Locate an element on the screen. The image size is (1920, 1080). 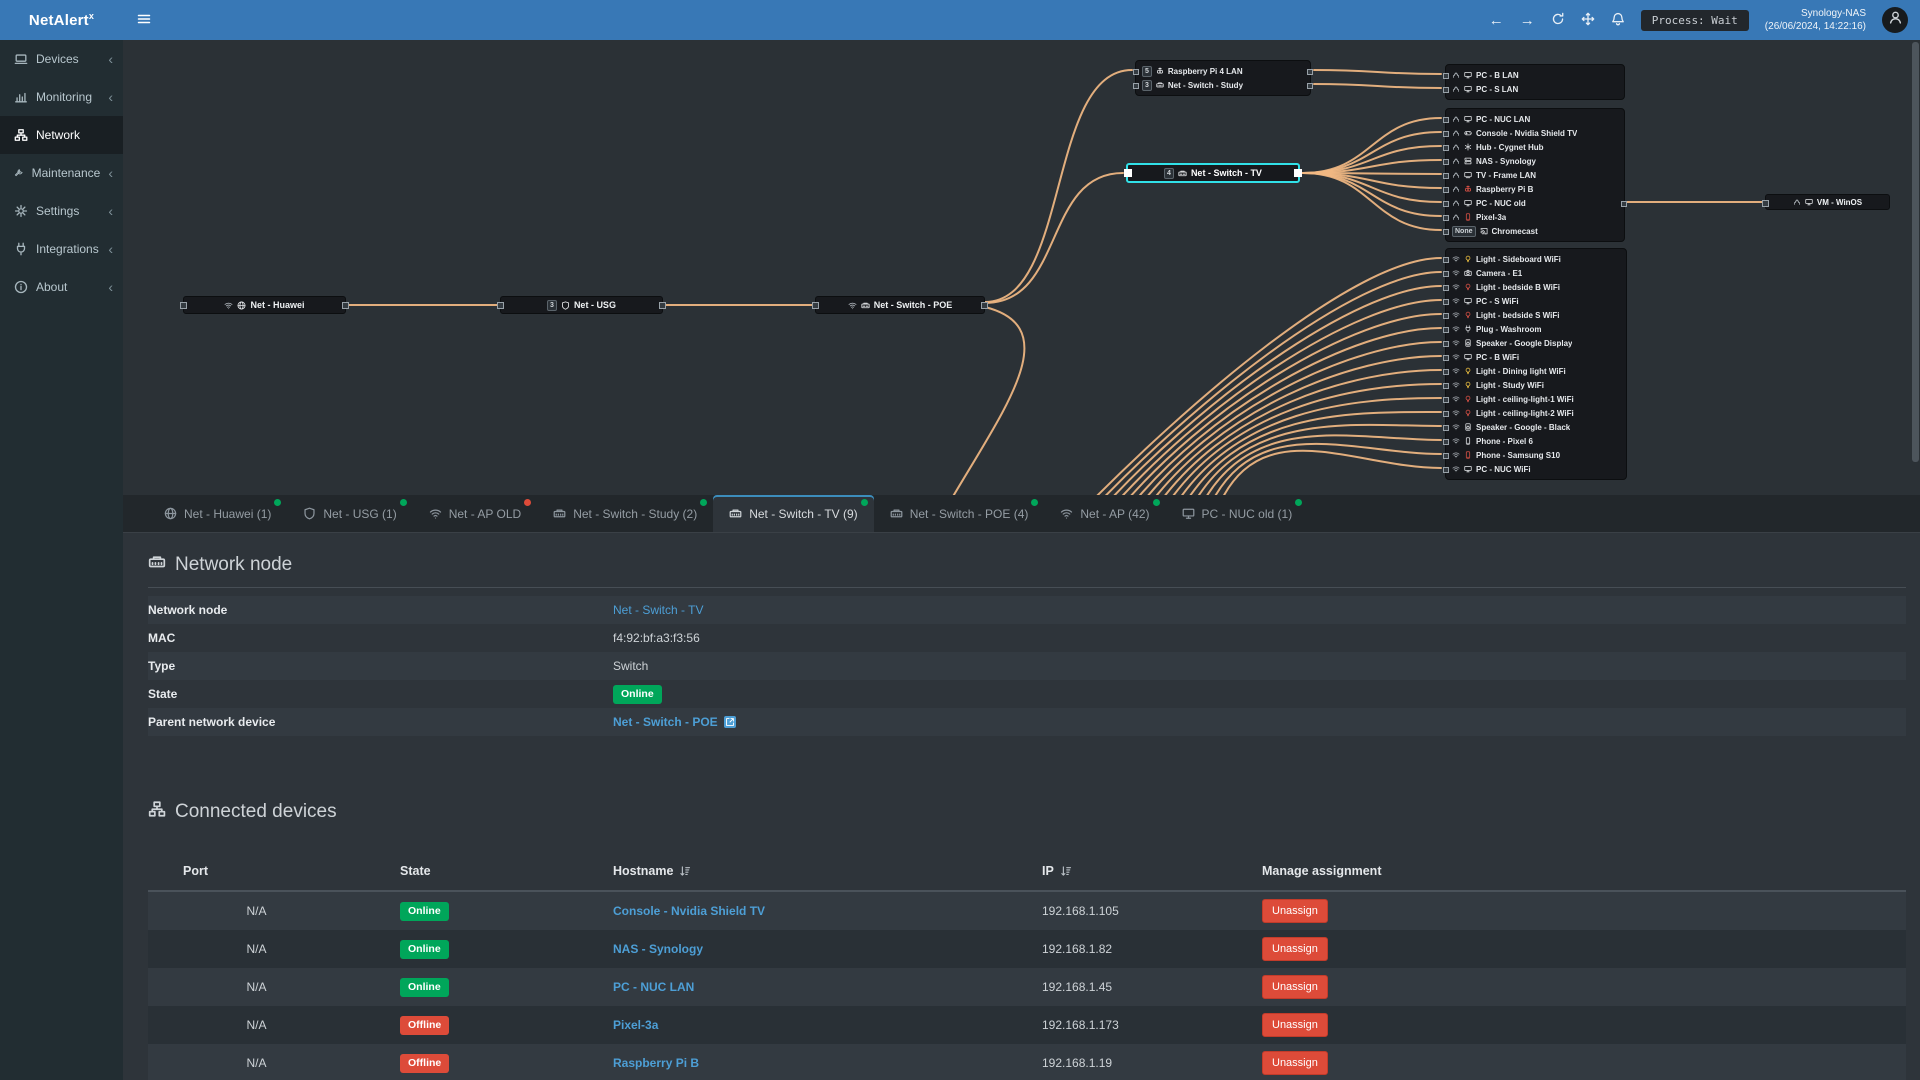
notifications-bell-button is located at coordinates (1618, 20).